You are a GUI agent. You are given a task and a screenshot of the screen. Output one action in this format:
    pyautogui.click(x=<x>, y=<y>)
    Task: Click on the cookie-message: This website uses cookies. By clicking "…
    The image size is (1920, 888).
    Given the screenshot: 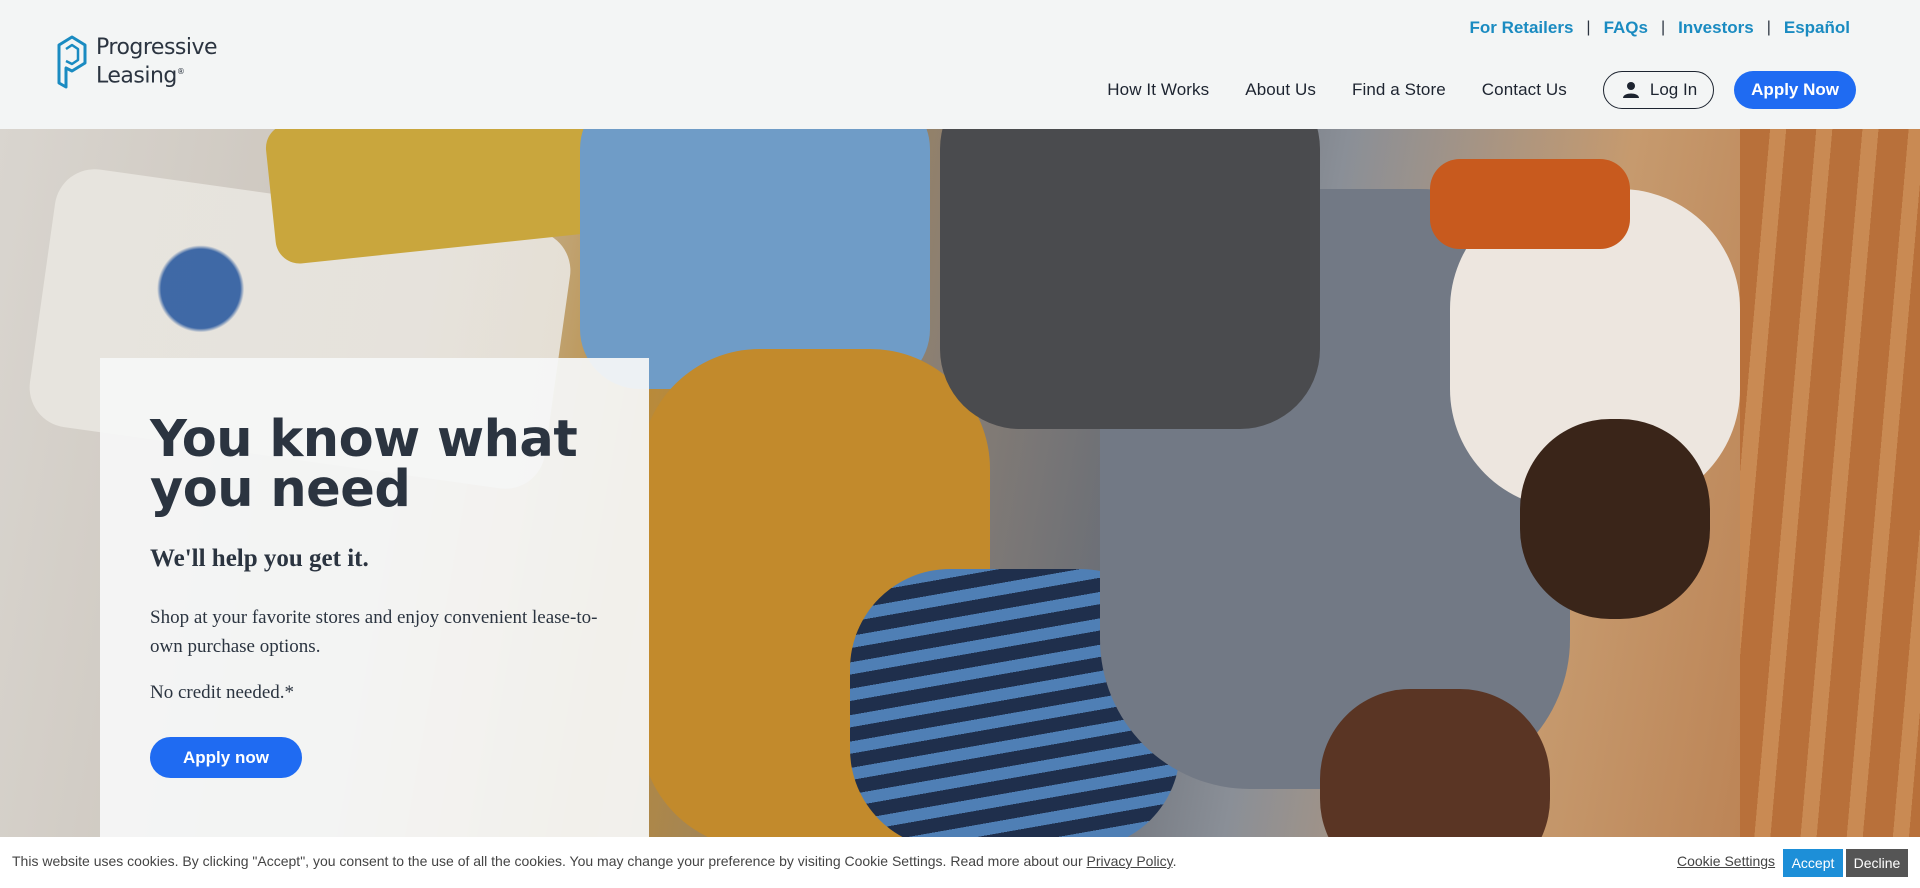 What is the action you would take?
    pyautogui.click(x=594, y=861)
    